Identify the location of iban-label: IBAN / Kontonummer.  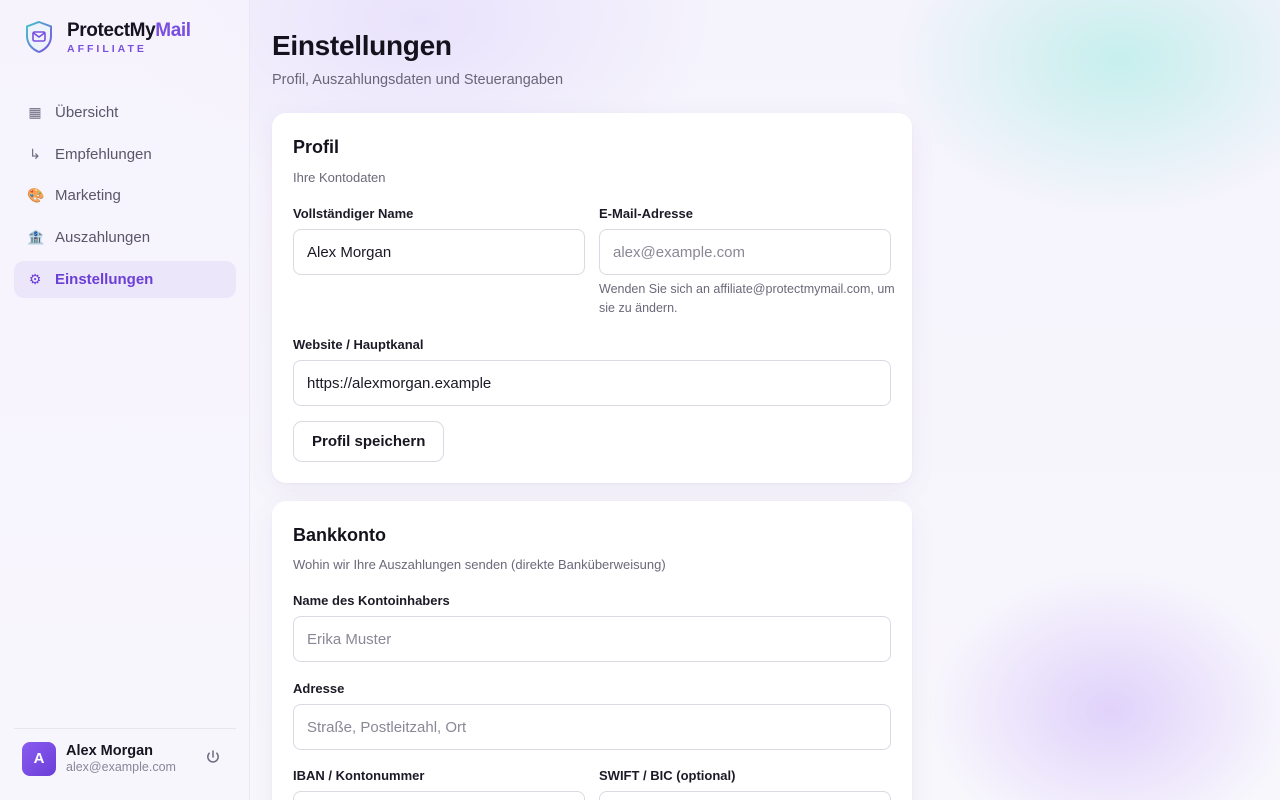
(359, 775).